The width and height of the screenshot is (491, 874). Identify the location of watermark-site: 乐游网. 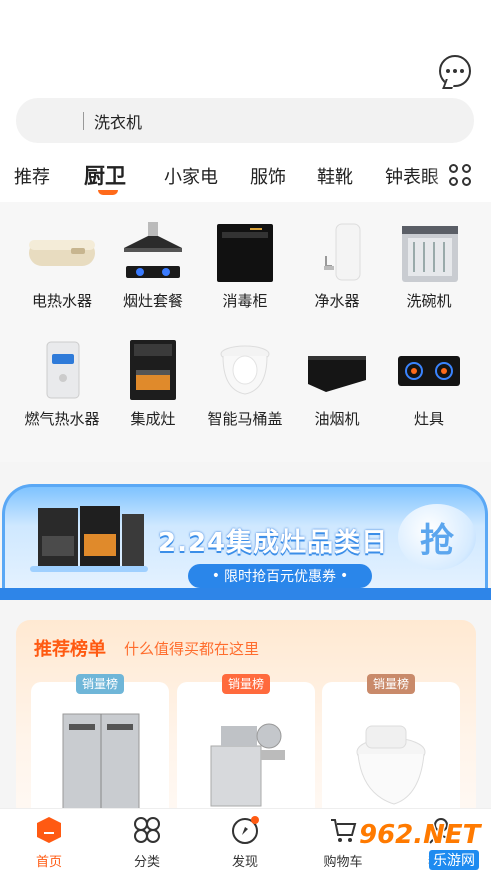
(454, 860).